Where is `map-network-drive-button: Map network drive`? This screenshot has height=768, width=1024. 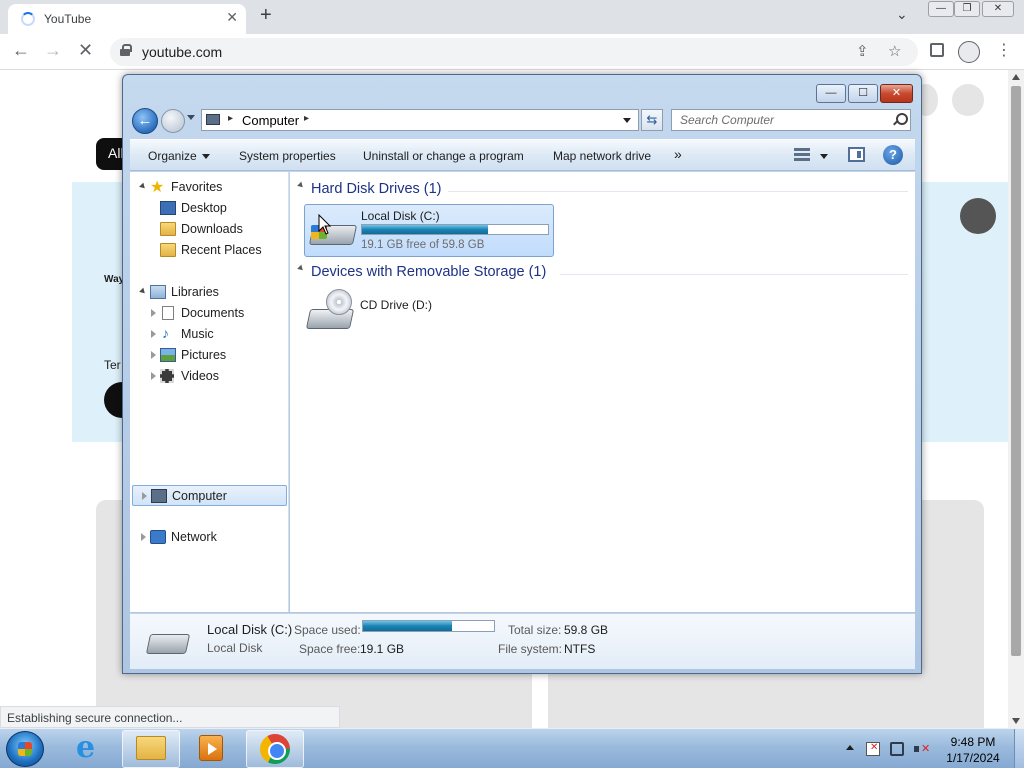
map-network-drive-button: Map network drive is located at coordinates (602, 156).